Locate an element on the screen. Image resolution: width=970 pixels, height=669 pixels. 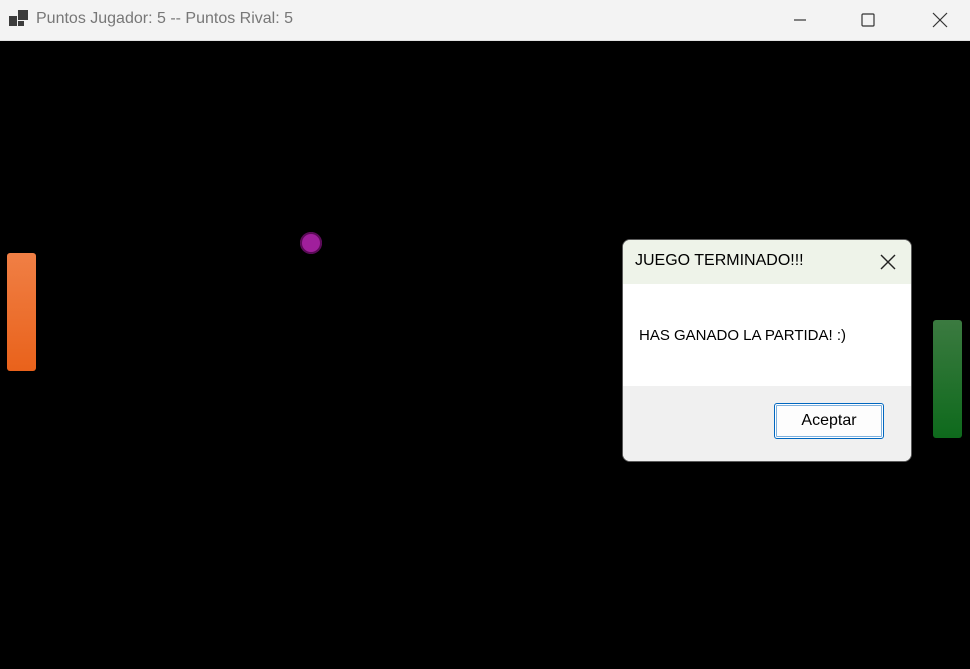
dialog-body: HAS GANADO LA PARTIDA! :) is located at coordinates (767, 335).